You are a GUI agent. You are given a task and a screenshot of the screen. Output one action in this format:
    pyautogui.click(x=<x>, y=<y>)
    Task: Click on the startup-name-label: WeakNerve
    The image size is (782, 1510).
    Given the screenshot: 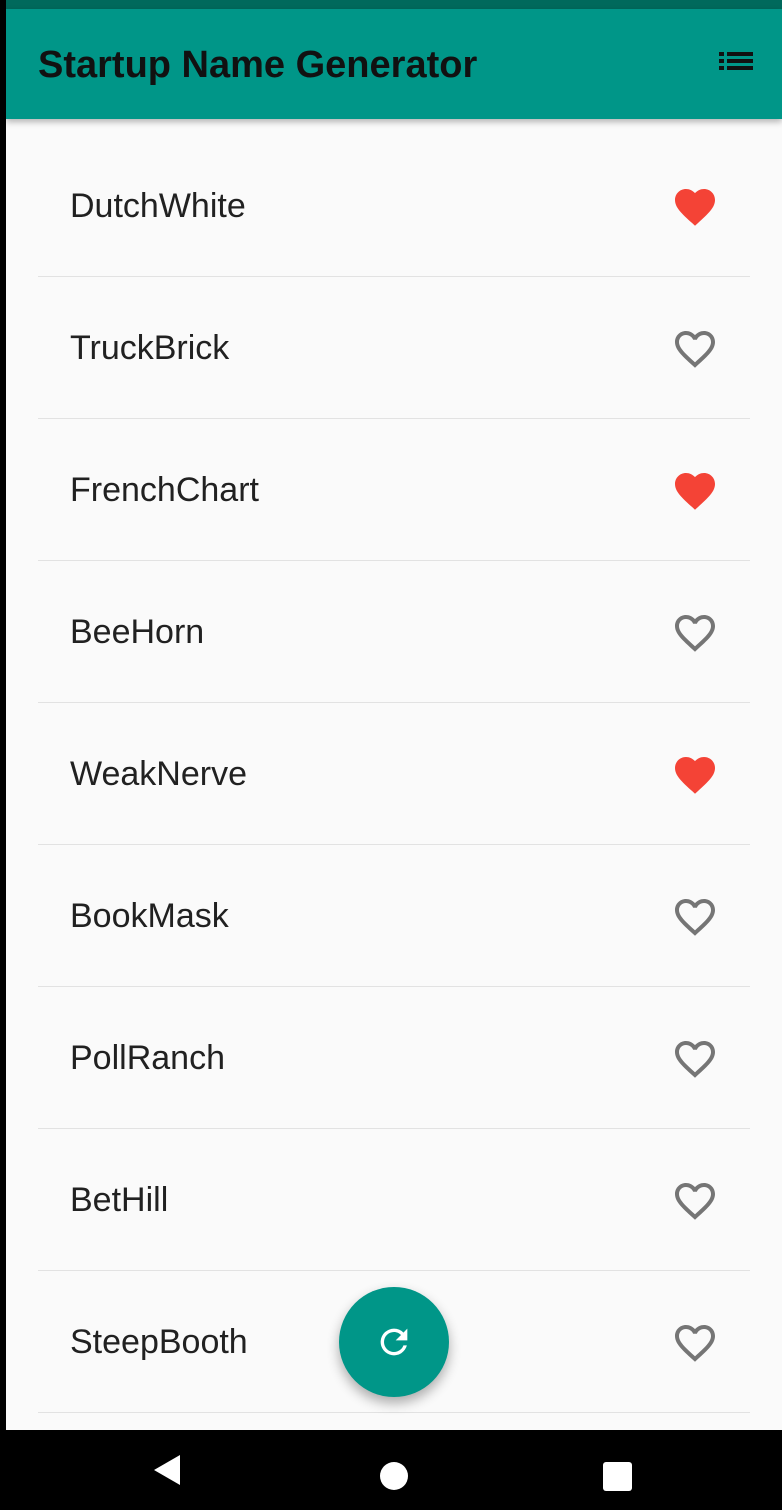 What is the action you would take?
    pyautogui.click(x=158, y=774)
    